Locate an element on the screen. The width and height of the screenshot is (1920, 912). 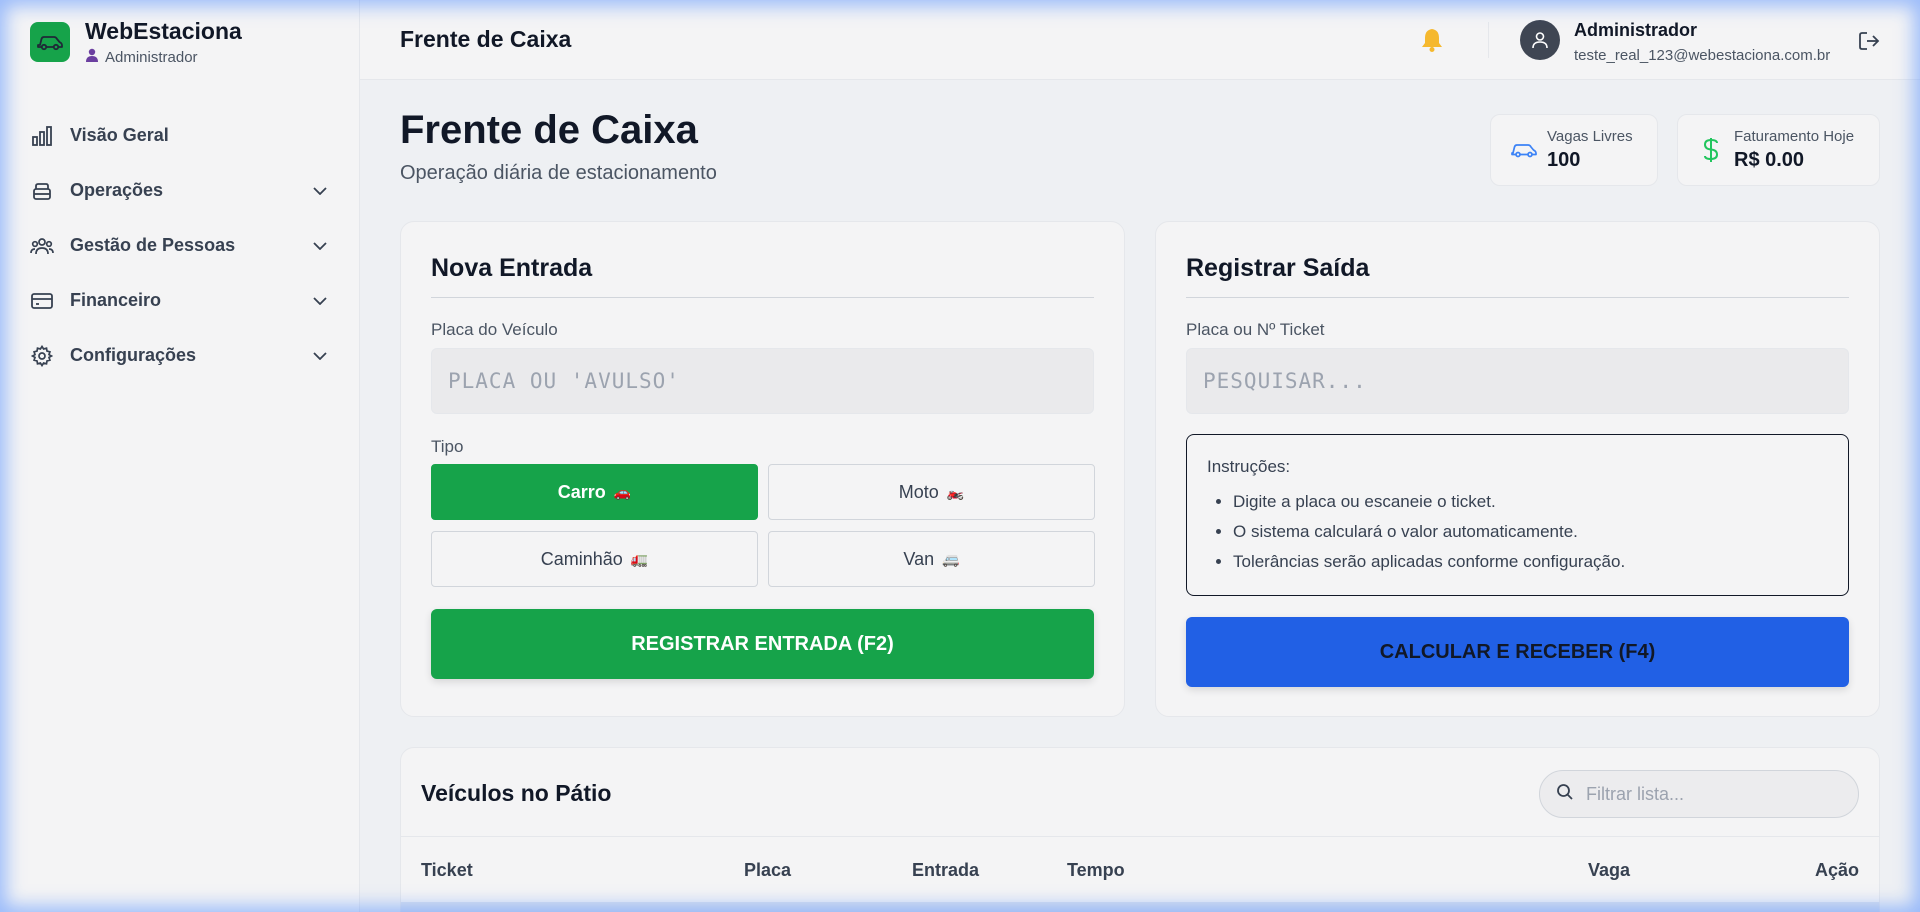
users-icon is located at coordinates (42, 246).